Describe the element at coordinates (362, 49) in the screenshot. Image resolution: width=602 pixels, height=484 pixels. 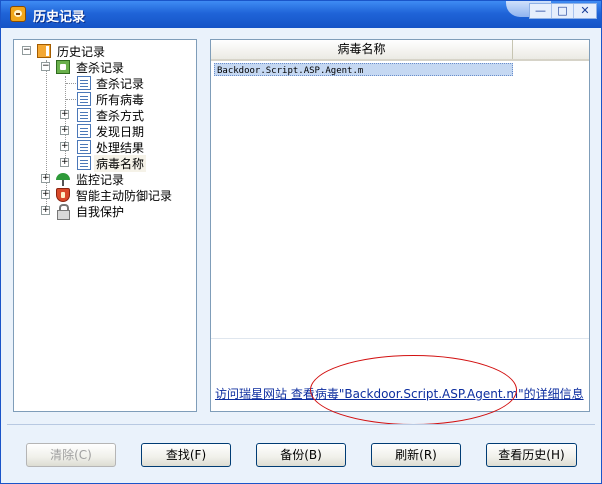
I see `column-header-virus-name: 病毒名称` at that location.